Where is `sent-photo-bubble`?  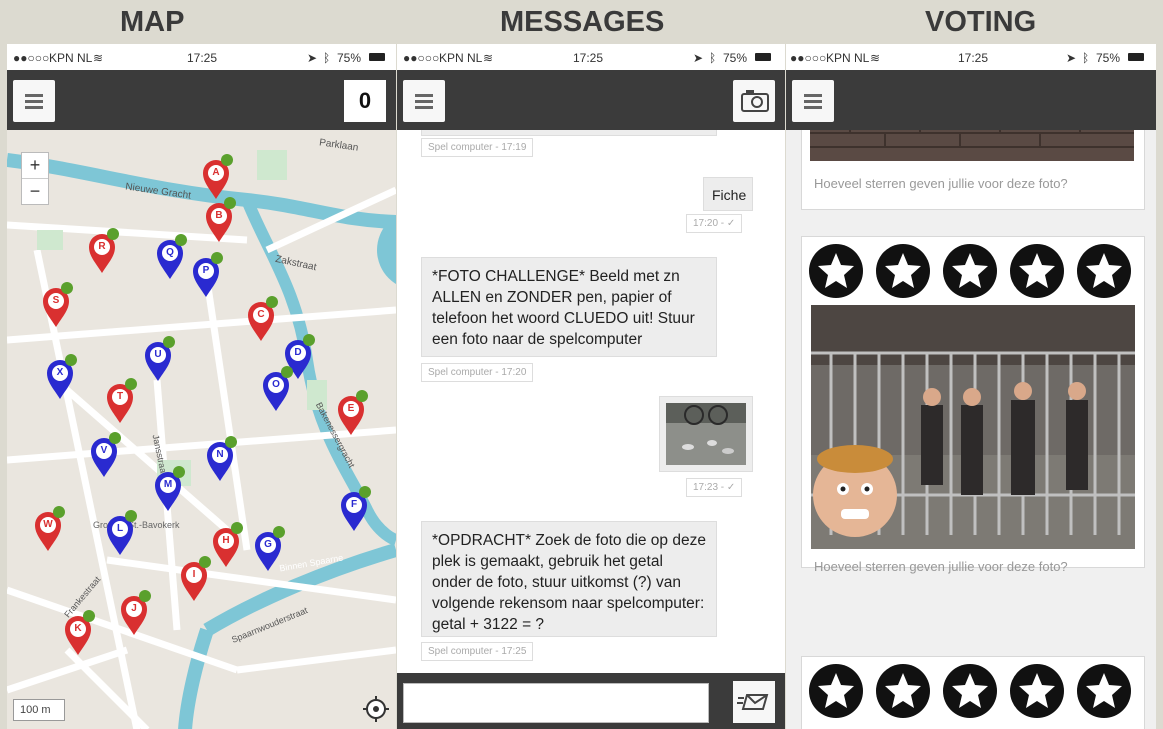
sent-photo-bubble is located at coordinates (706, 434).